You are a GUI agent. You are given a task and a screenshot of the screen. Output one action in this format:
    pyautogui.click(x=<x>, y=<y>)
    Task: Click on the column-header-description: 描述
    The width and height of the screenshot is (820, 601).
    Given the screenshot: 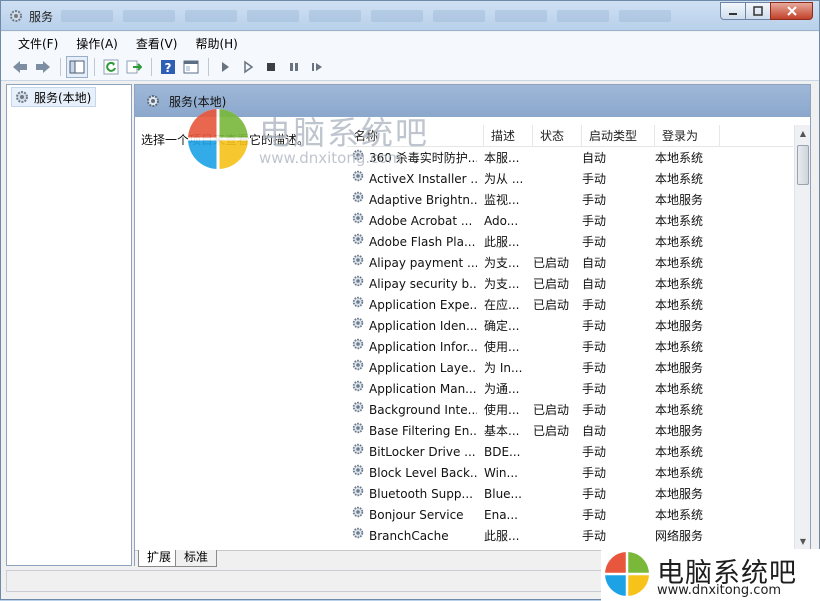 What is the action you would take?
    pyautogui.click(x=508, y=136)
    